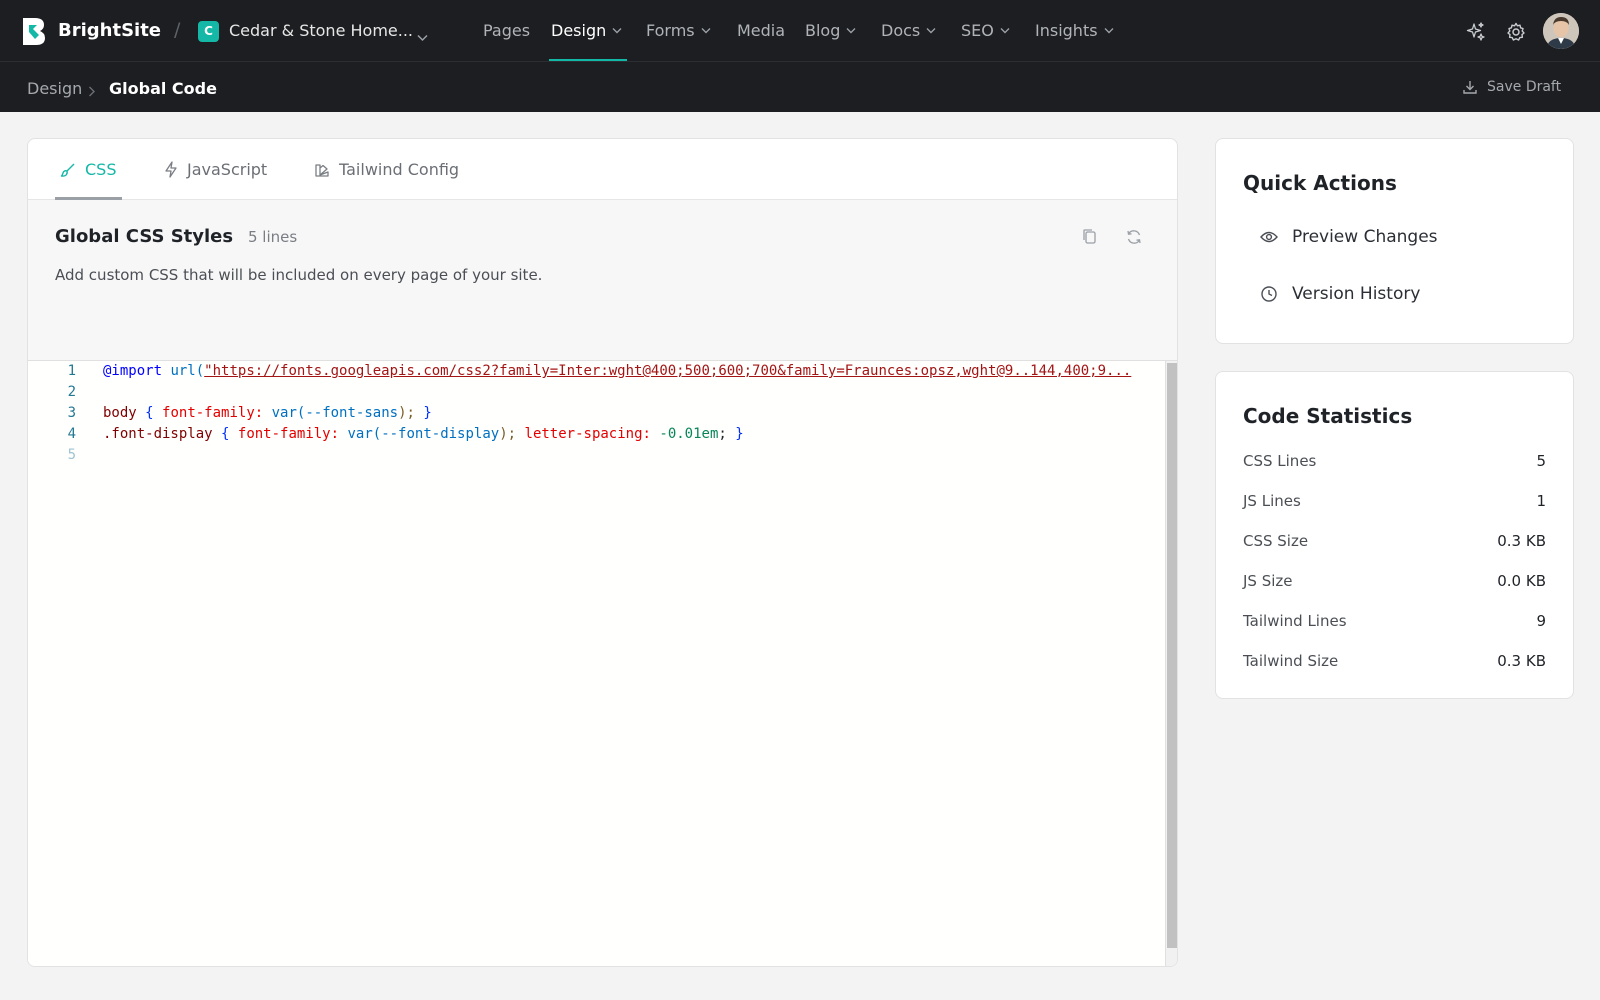 The width and height of the screenshot is (1600, 1000). What do you see at coordinates (908, 30) in the screenshot?
I see `nav-docs: Docs` at bounding box center [908, 30].